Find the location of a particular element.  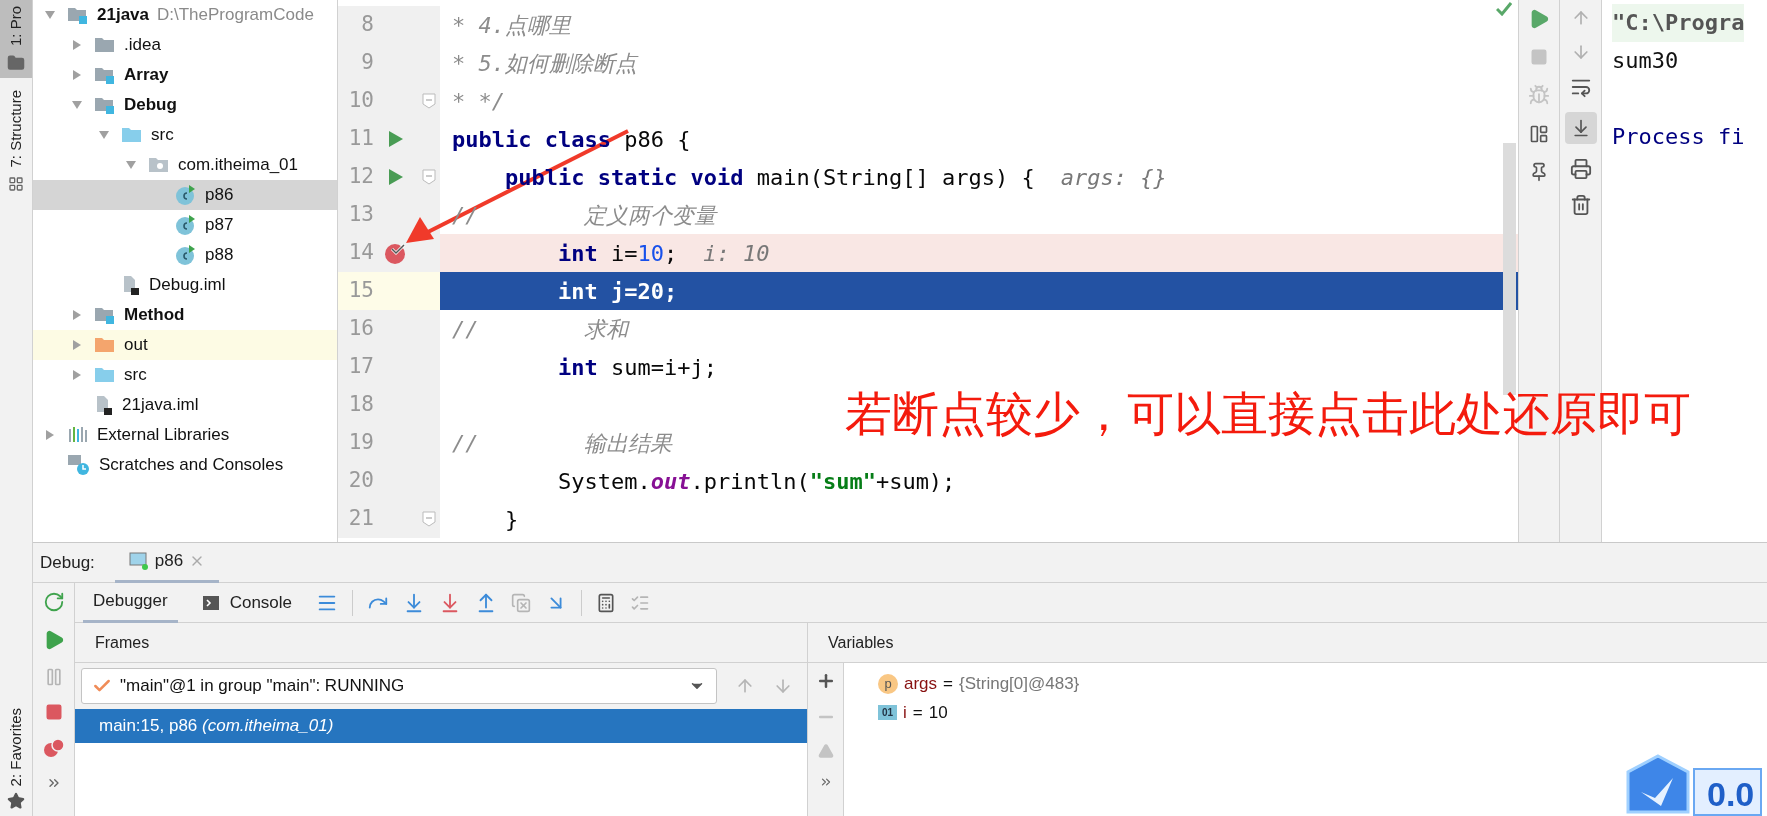

line-number: 9 is located at coordinates (367, 63).